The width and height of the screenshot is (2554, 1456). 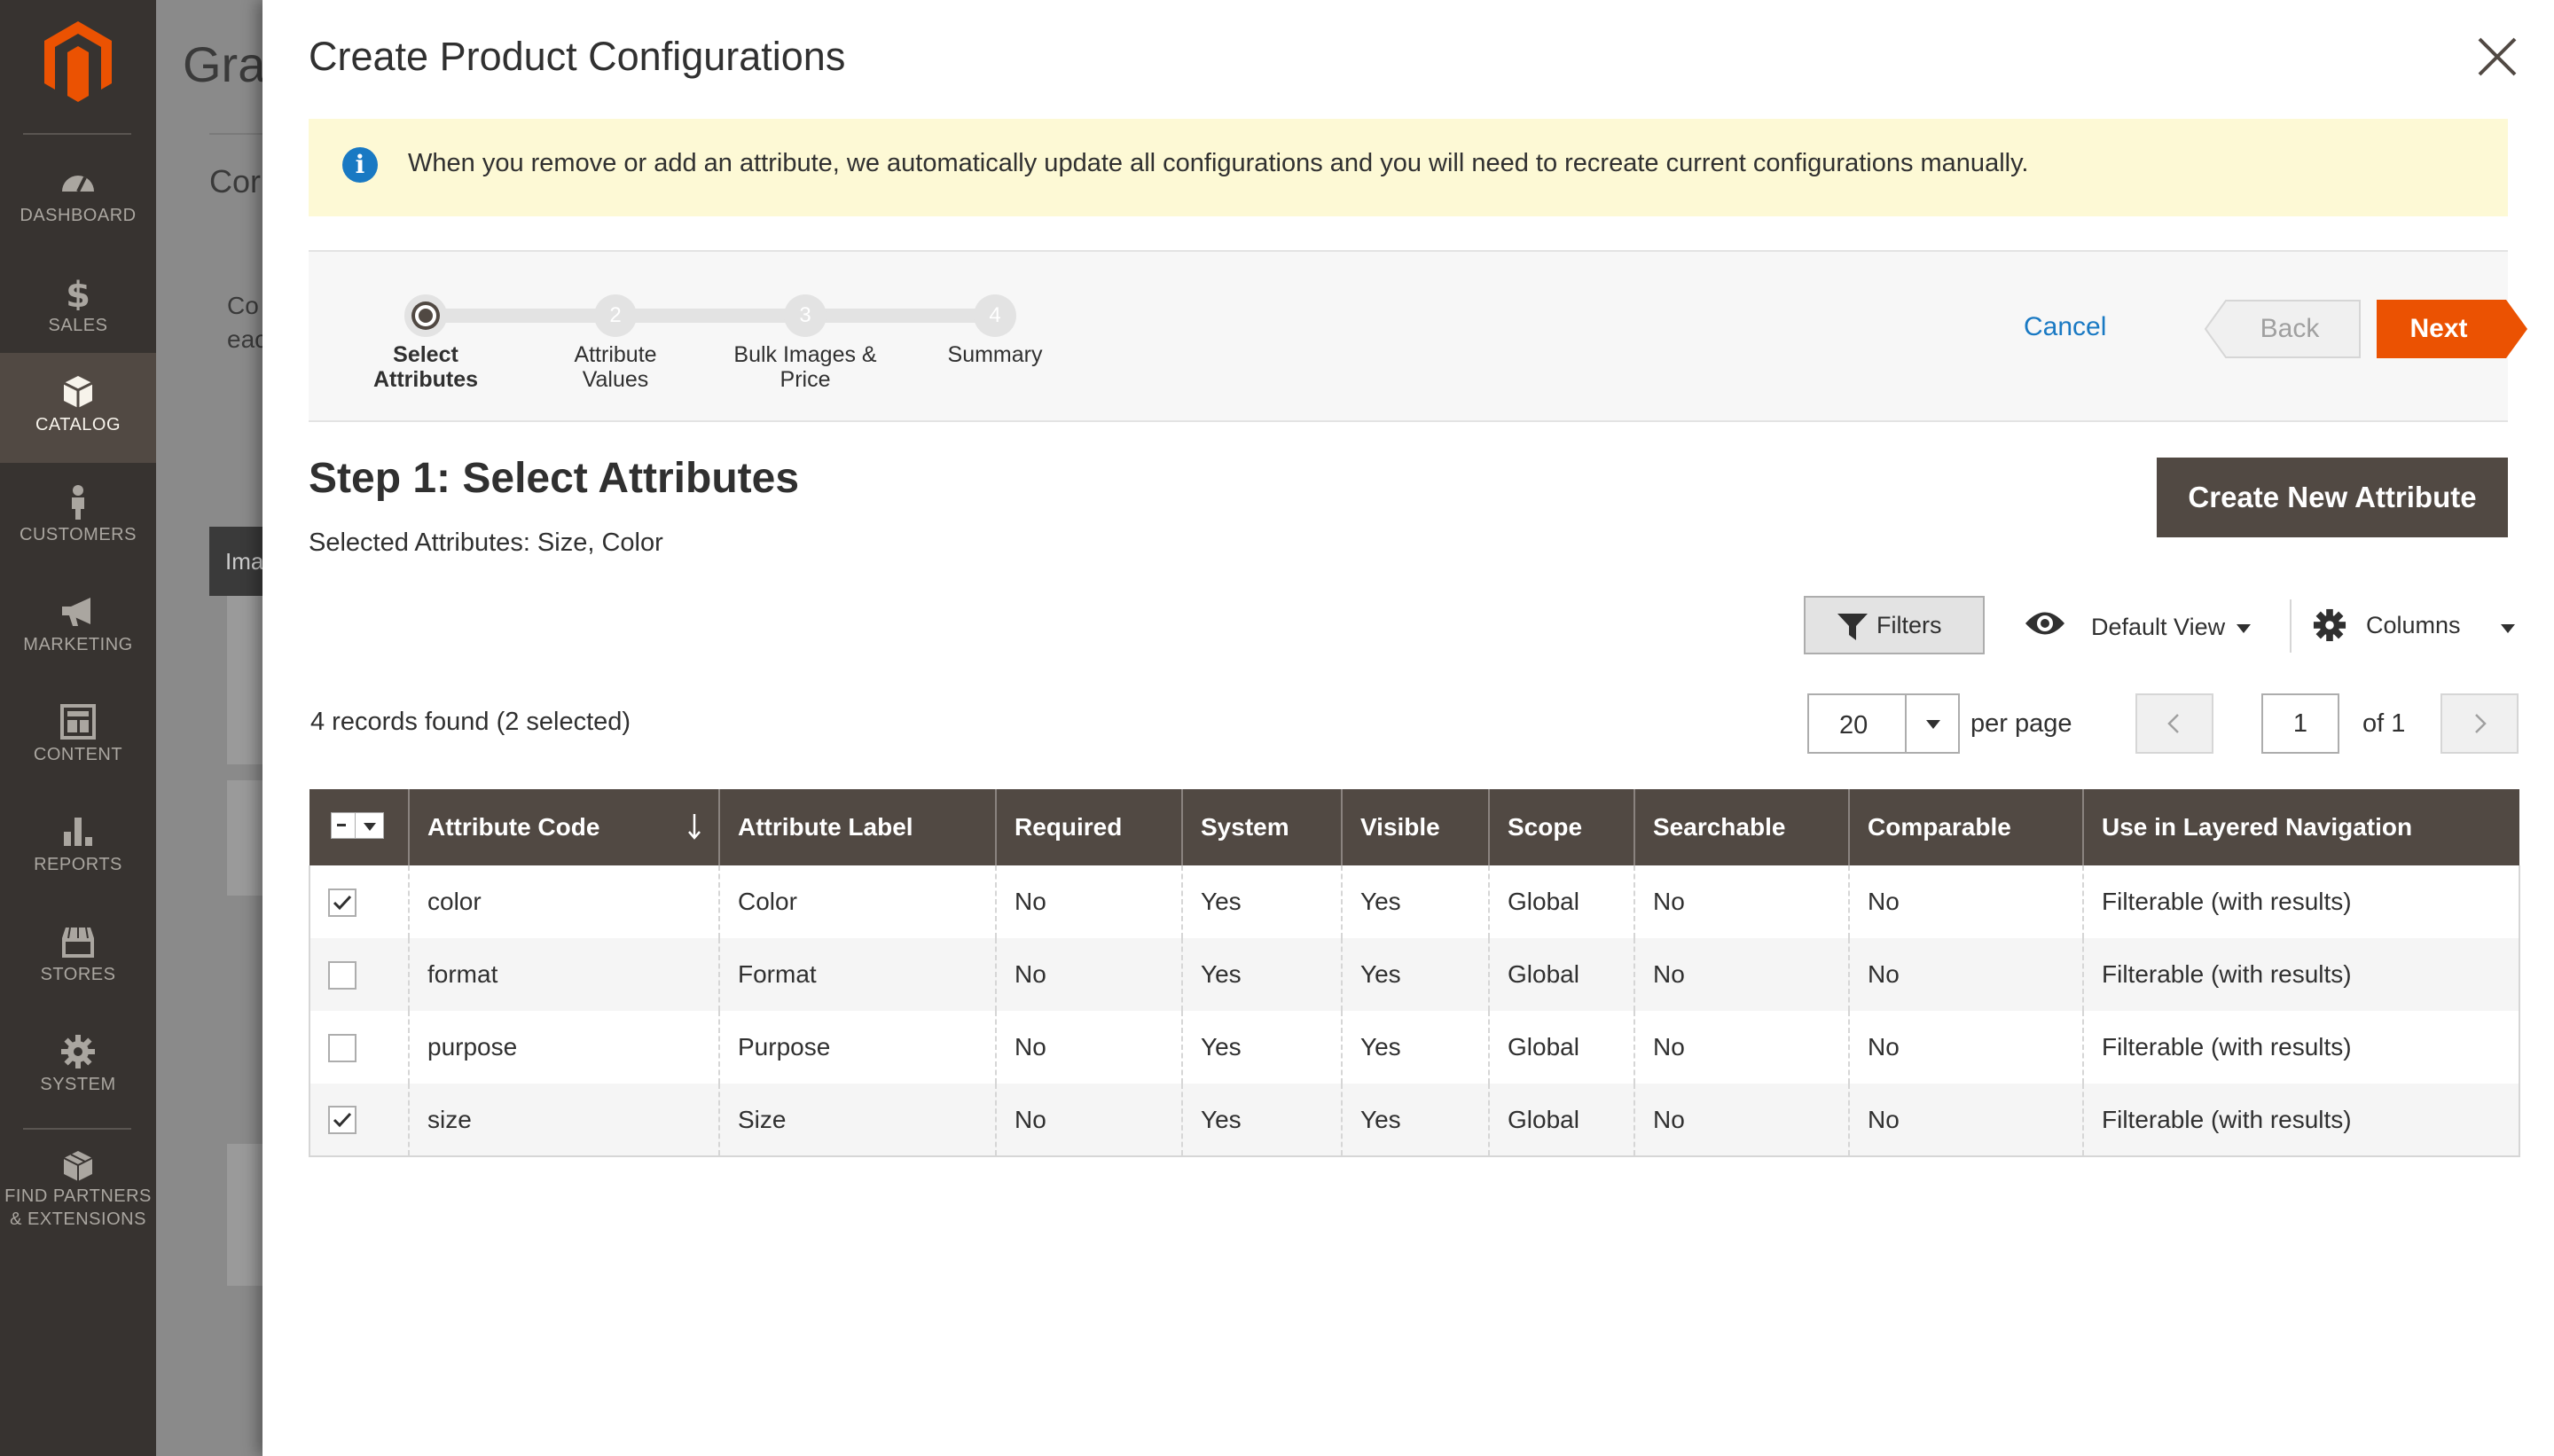 I want to click on column-header-visible: Visible, so click(x=1416, y=827).